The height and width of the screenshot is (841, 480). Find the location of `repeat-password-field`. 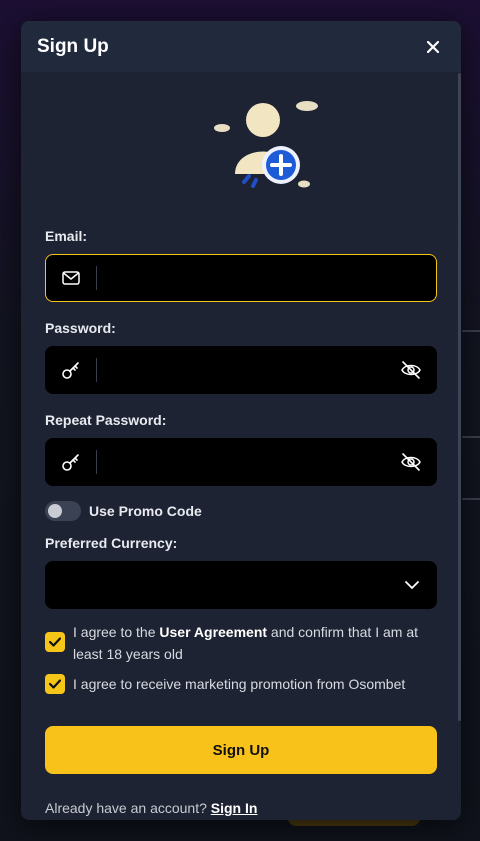

repeat-password-field is located at coordinates (241, 462).